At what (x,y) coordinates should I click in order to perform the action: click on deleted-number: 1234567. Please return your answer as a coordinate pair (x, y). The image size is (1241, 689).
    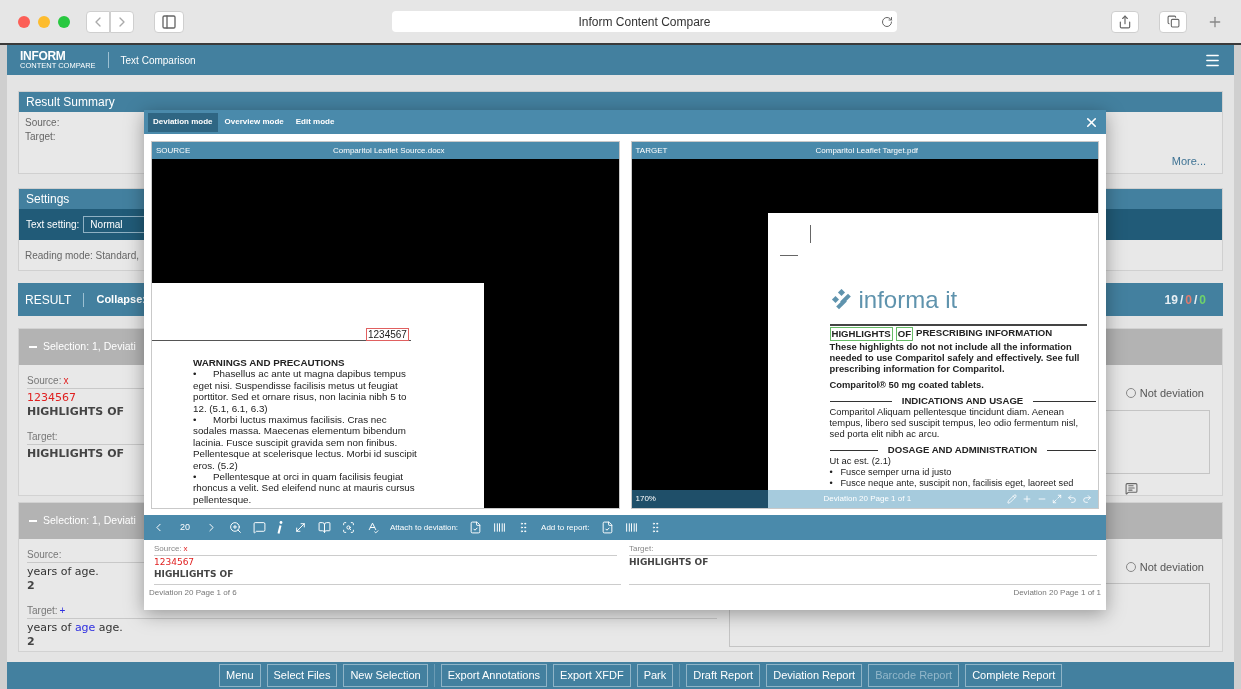
    Looking at the image, I should click on (387, 334).